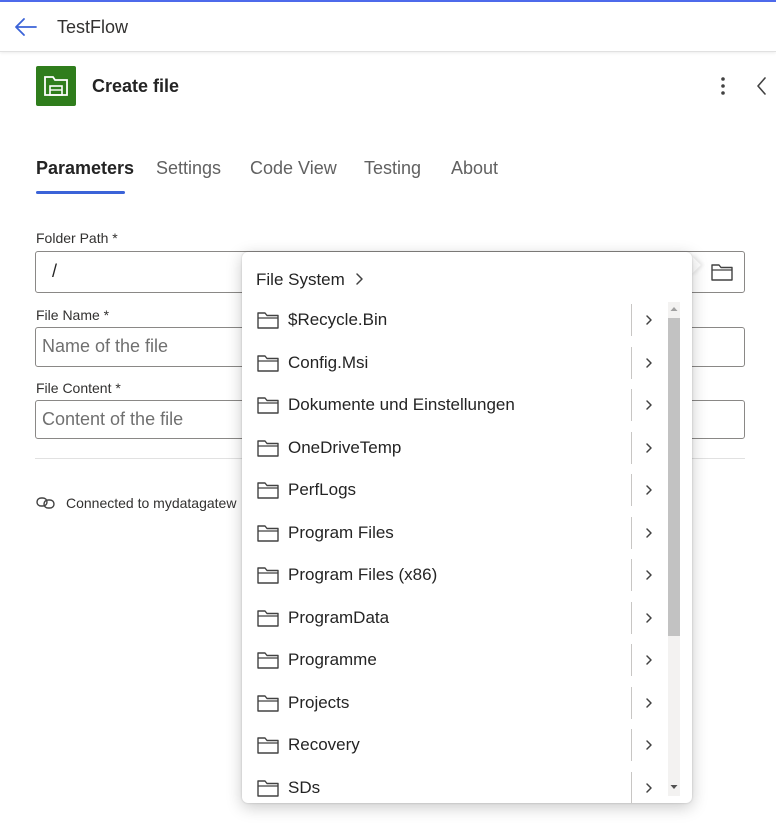 This screenshot has width=776, height=826. Describe the element at coordinates (452, 660) in the screenshot. I see `folder-item: Programme` at that location.